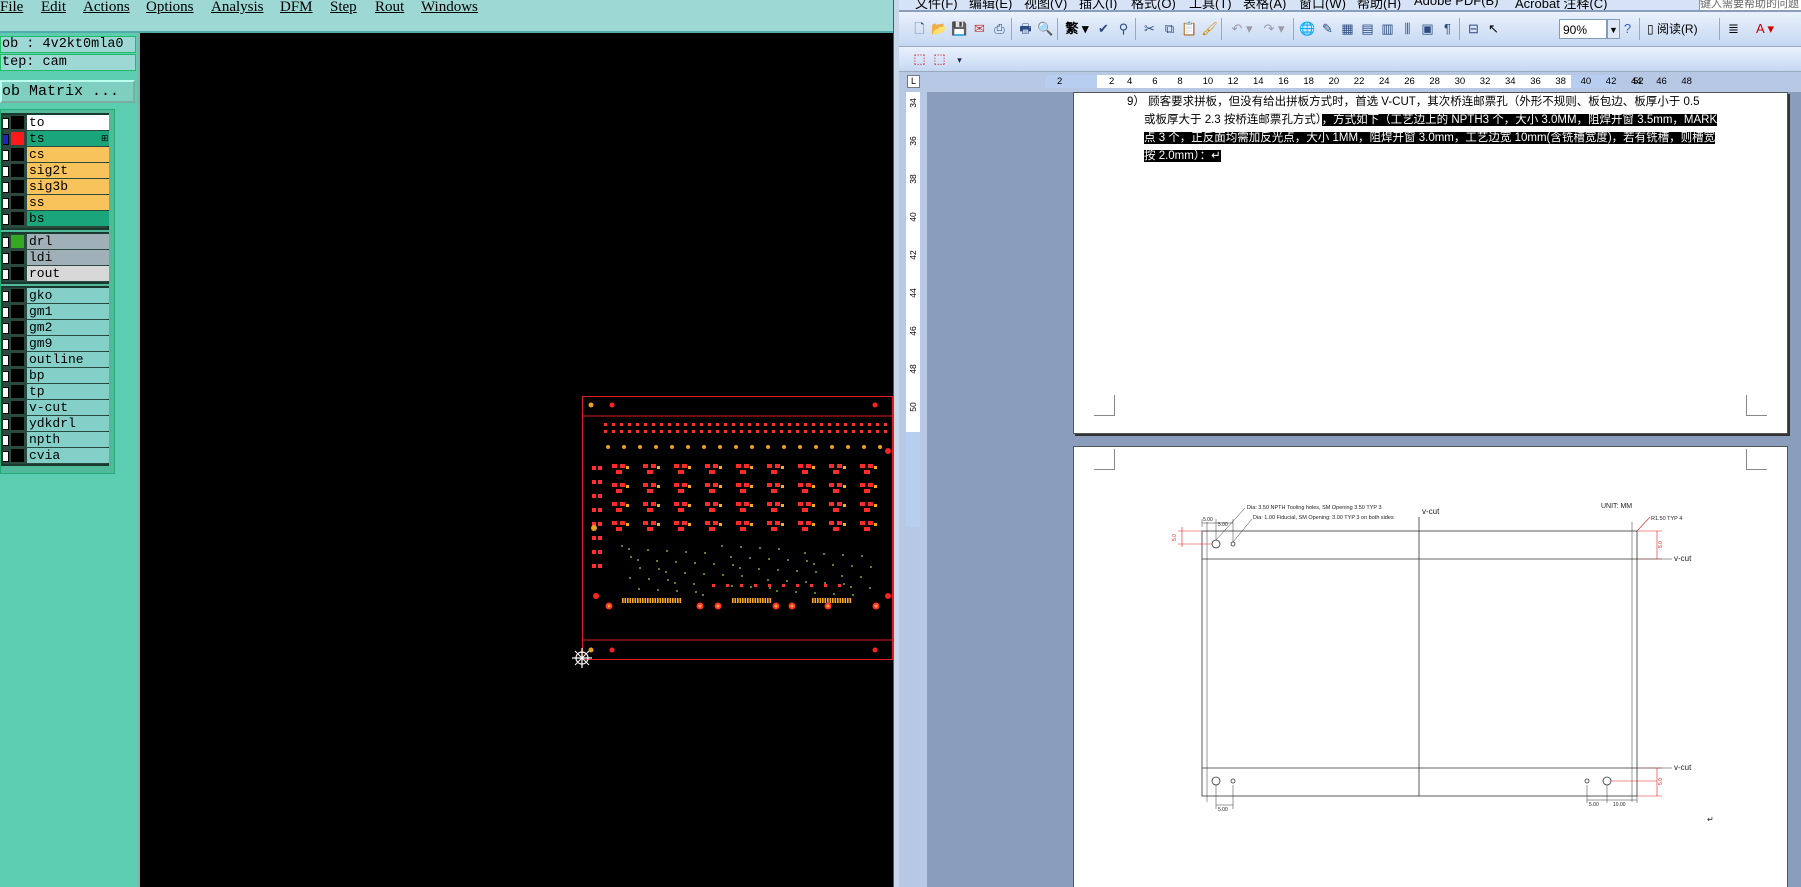  I want to click on layer-row: ldi, so click(56, 258).